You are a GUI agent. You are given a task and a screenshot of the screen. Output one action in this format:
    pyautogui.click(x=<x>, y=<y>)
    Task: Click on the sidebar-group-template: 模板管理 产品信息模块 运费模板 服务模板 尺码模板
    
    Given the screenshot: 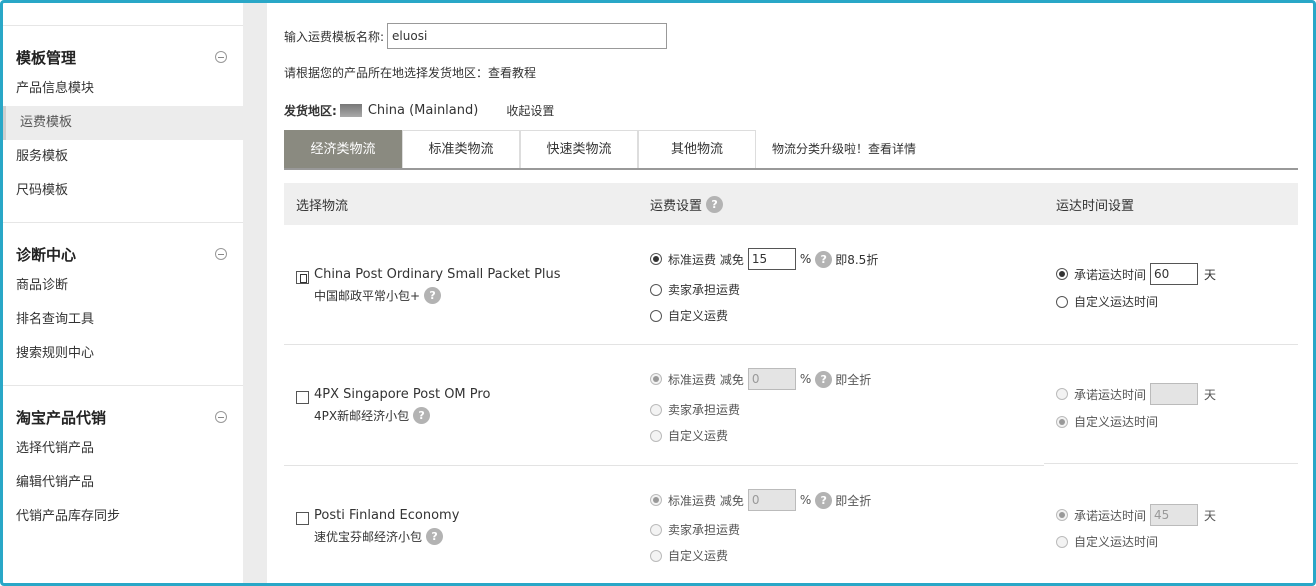 What is the action you would take?
    pyautogui.click(x=123, y=123)
    